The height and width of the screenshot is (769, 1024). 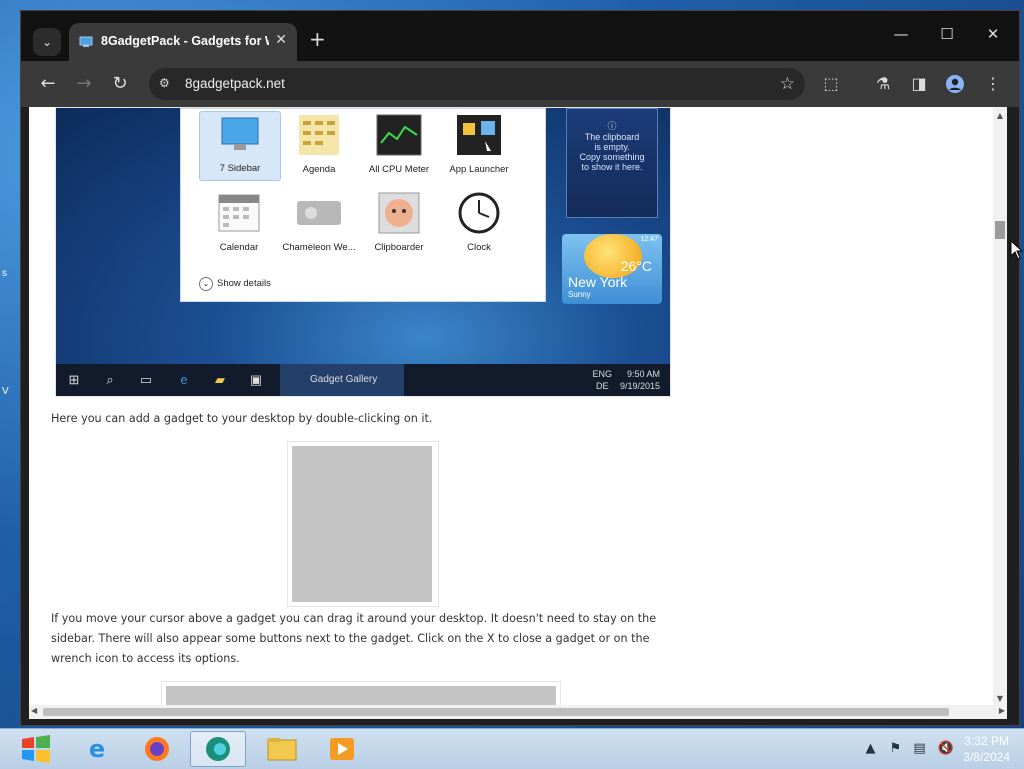 What do you see at coordinates (1000, 406) in the screenshot?
I see `vertical-scrollbar: ▲ ▼` at bounding box center [1000, 406].